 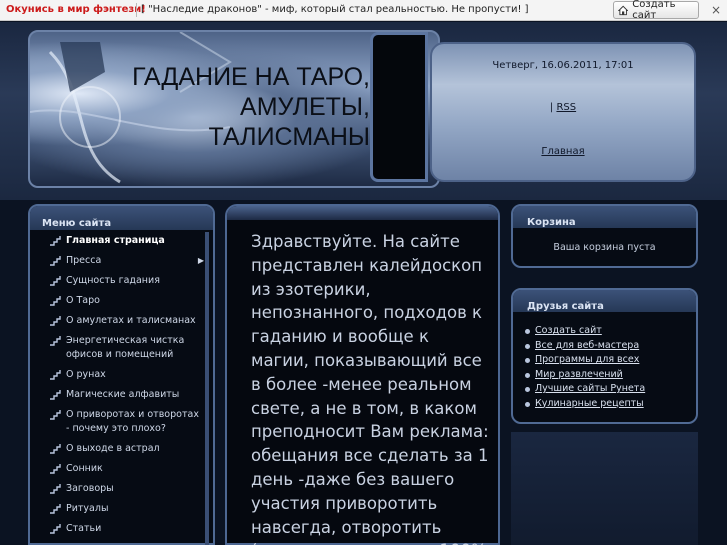 I want to click on close-icon: ×, so click(x=716, y=10).